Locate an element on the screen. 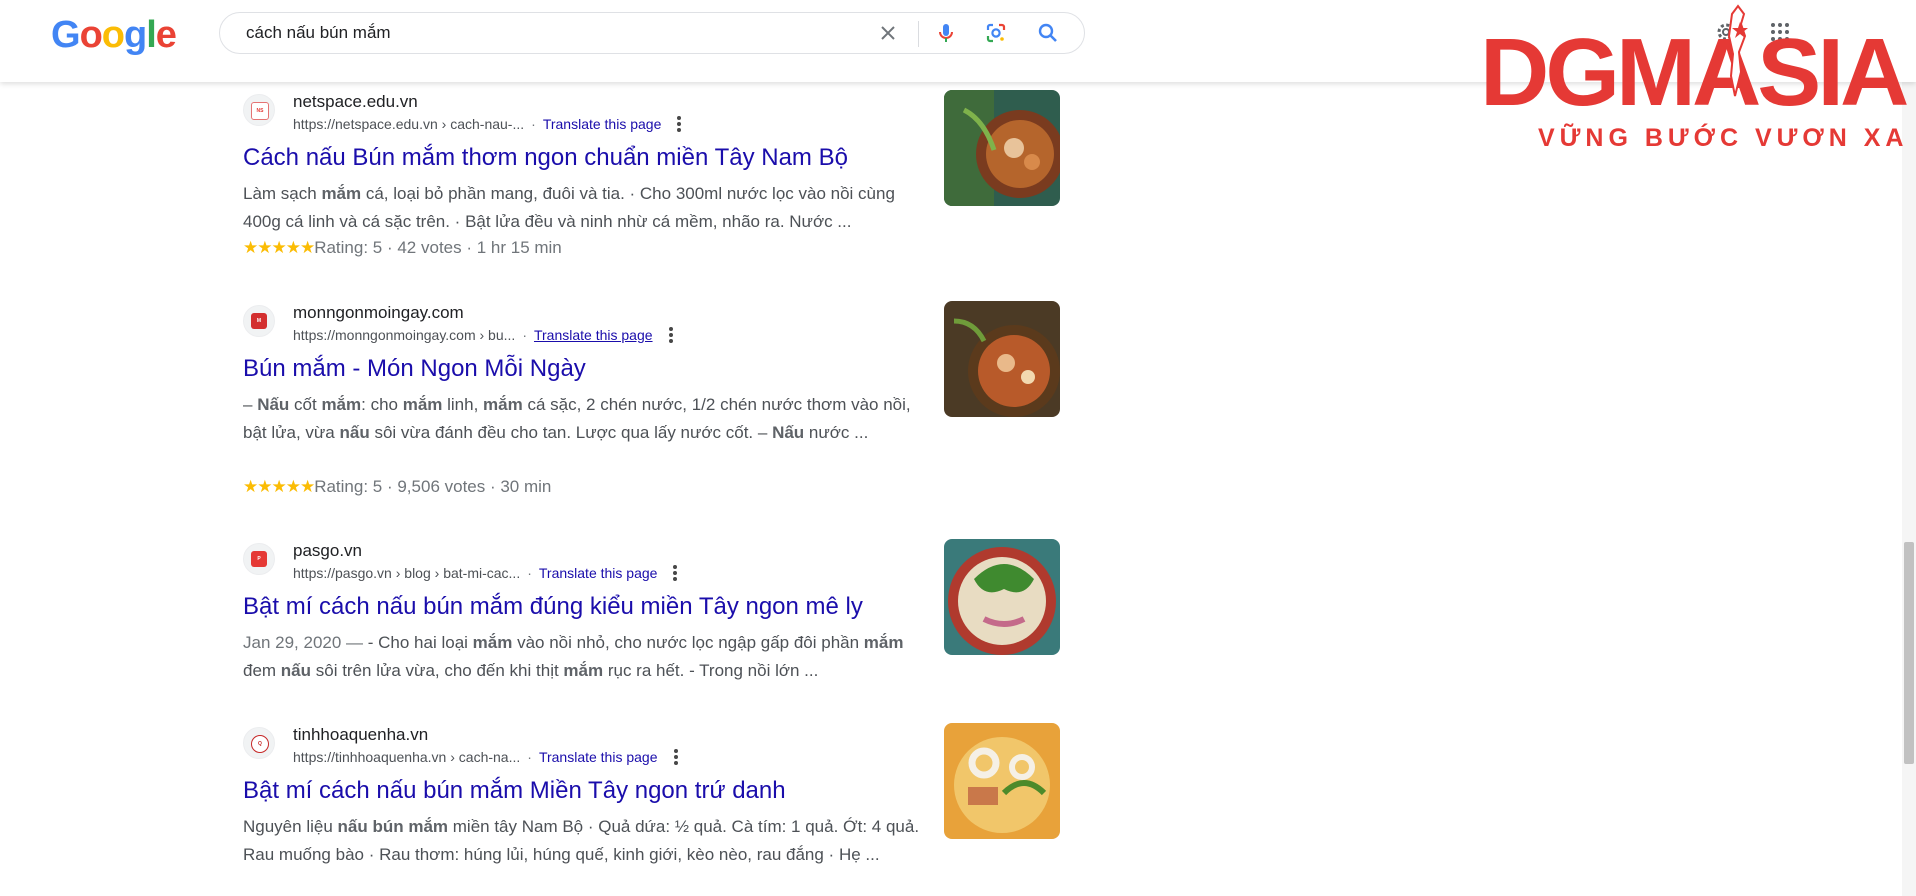 This screenshot has width=1916, height=896. monngon-favicon-icon: M is located at coordinates (259, 321).